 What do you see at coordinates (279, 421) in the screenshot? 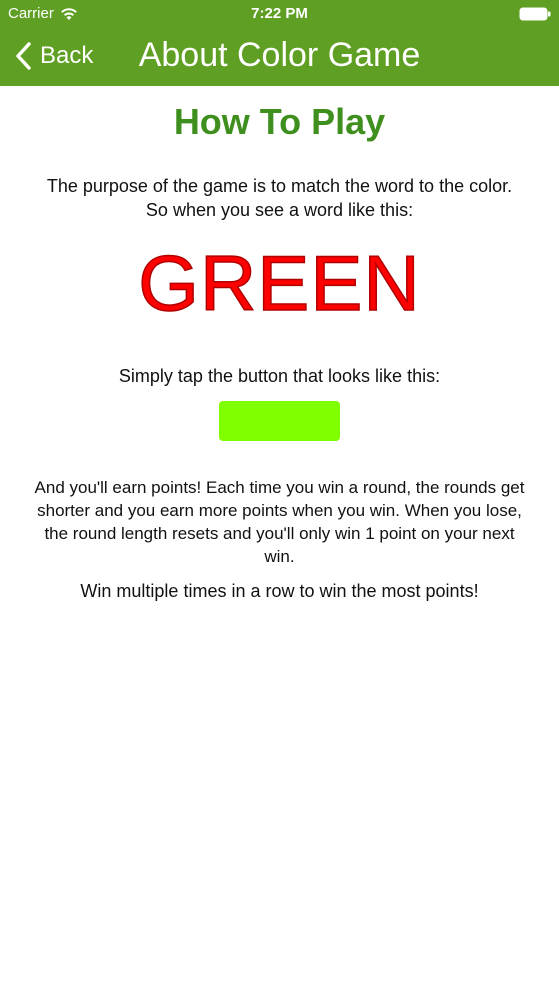
I see `example-color-button` at bounding box center [279, 421].